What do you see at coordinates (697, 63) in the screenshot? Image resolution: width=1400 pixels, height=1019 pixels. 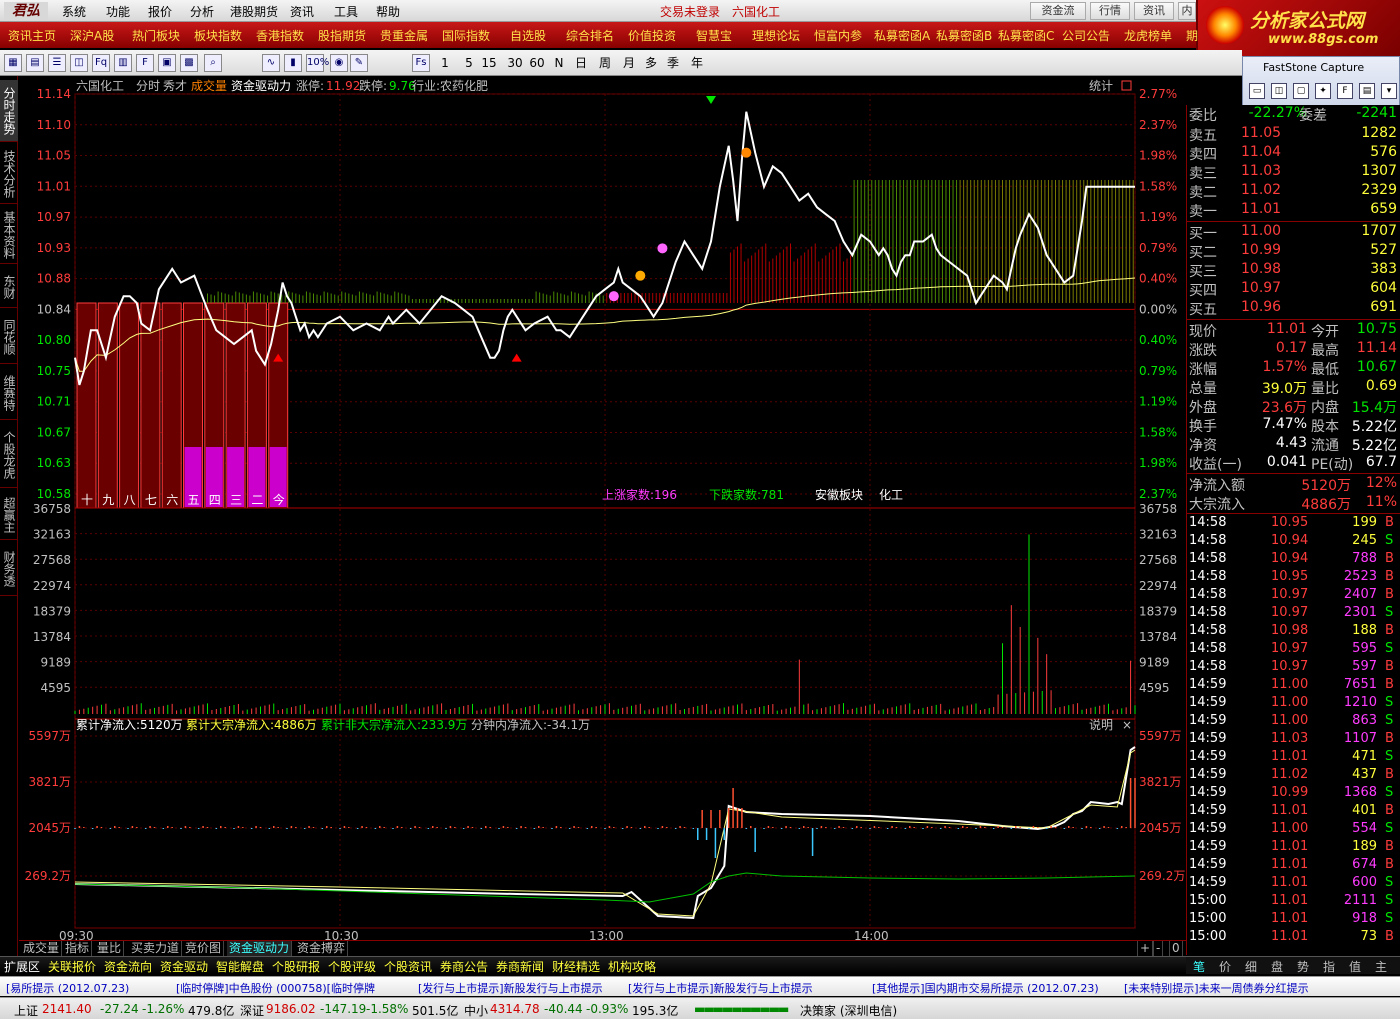 I see `period-11: 年` at bounding box center [697, 63].